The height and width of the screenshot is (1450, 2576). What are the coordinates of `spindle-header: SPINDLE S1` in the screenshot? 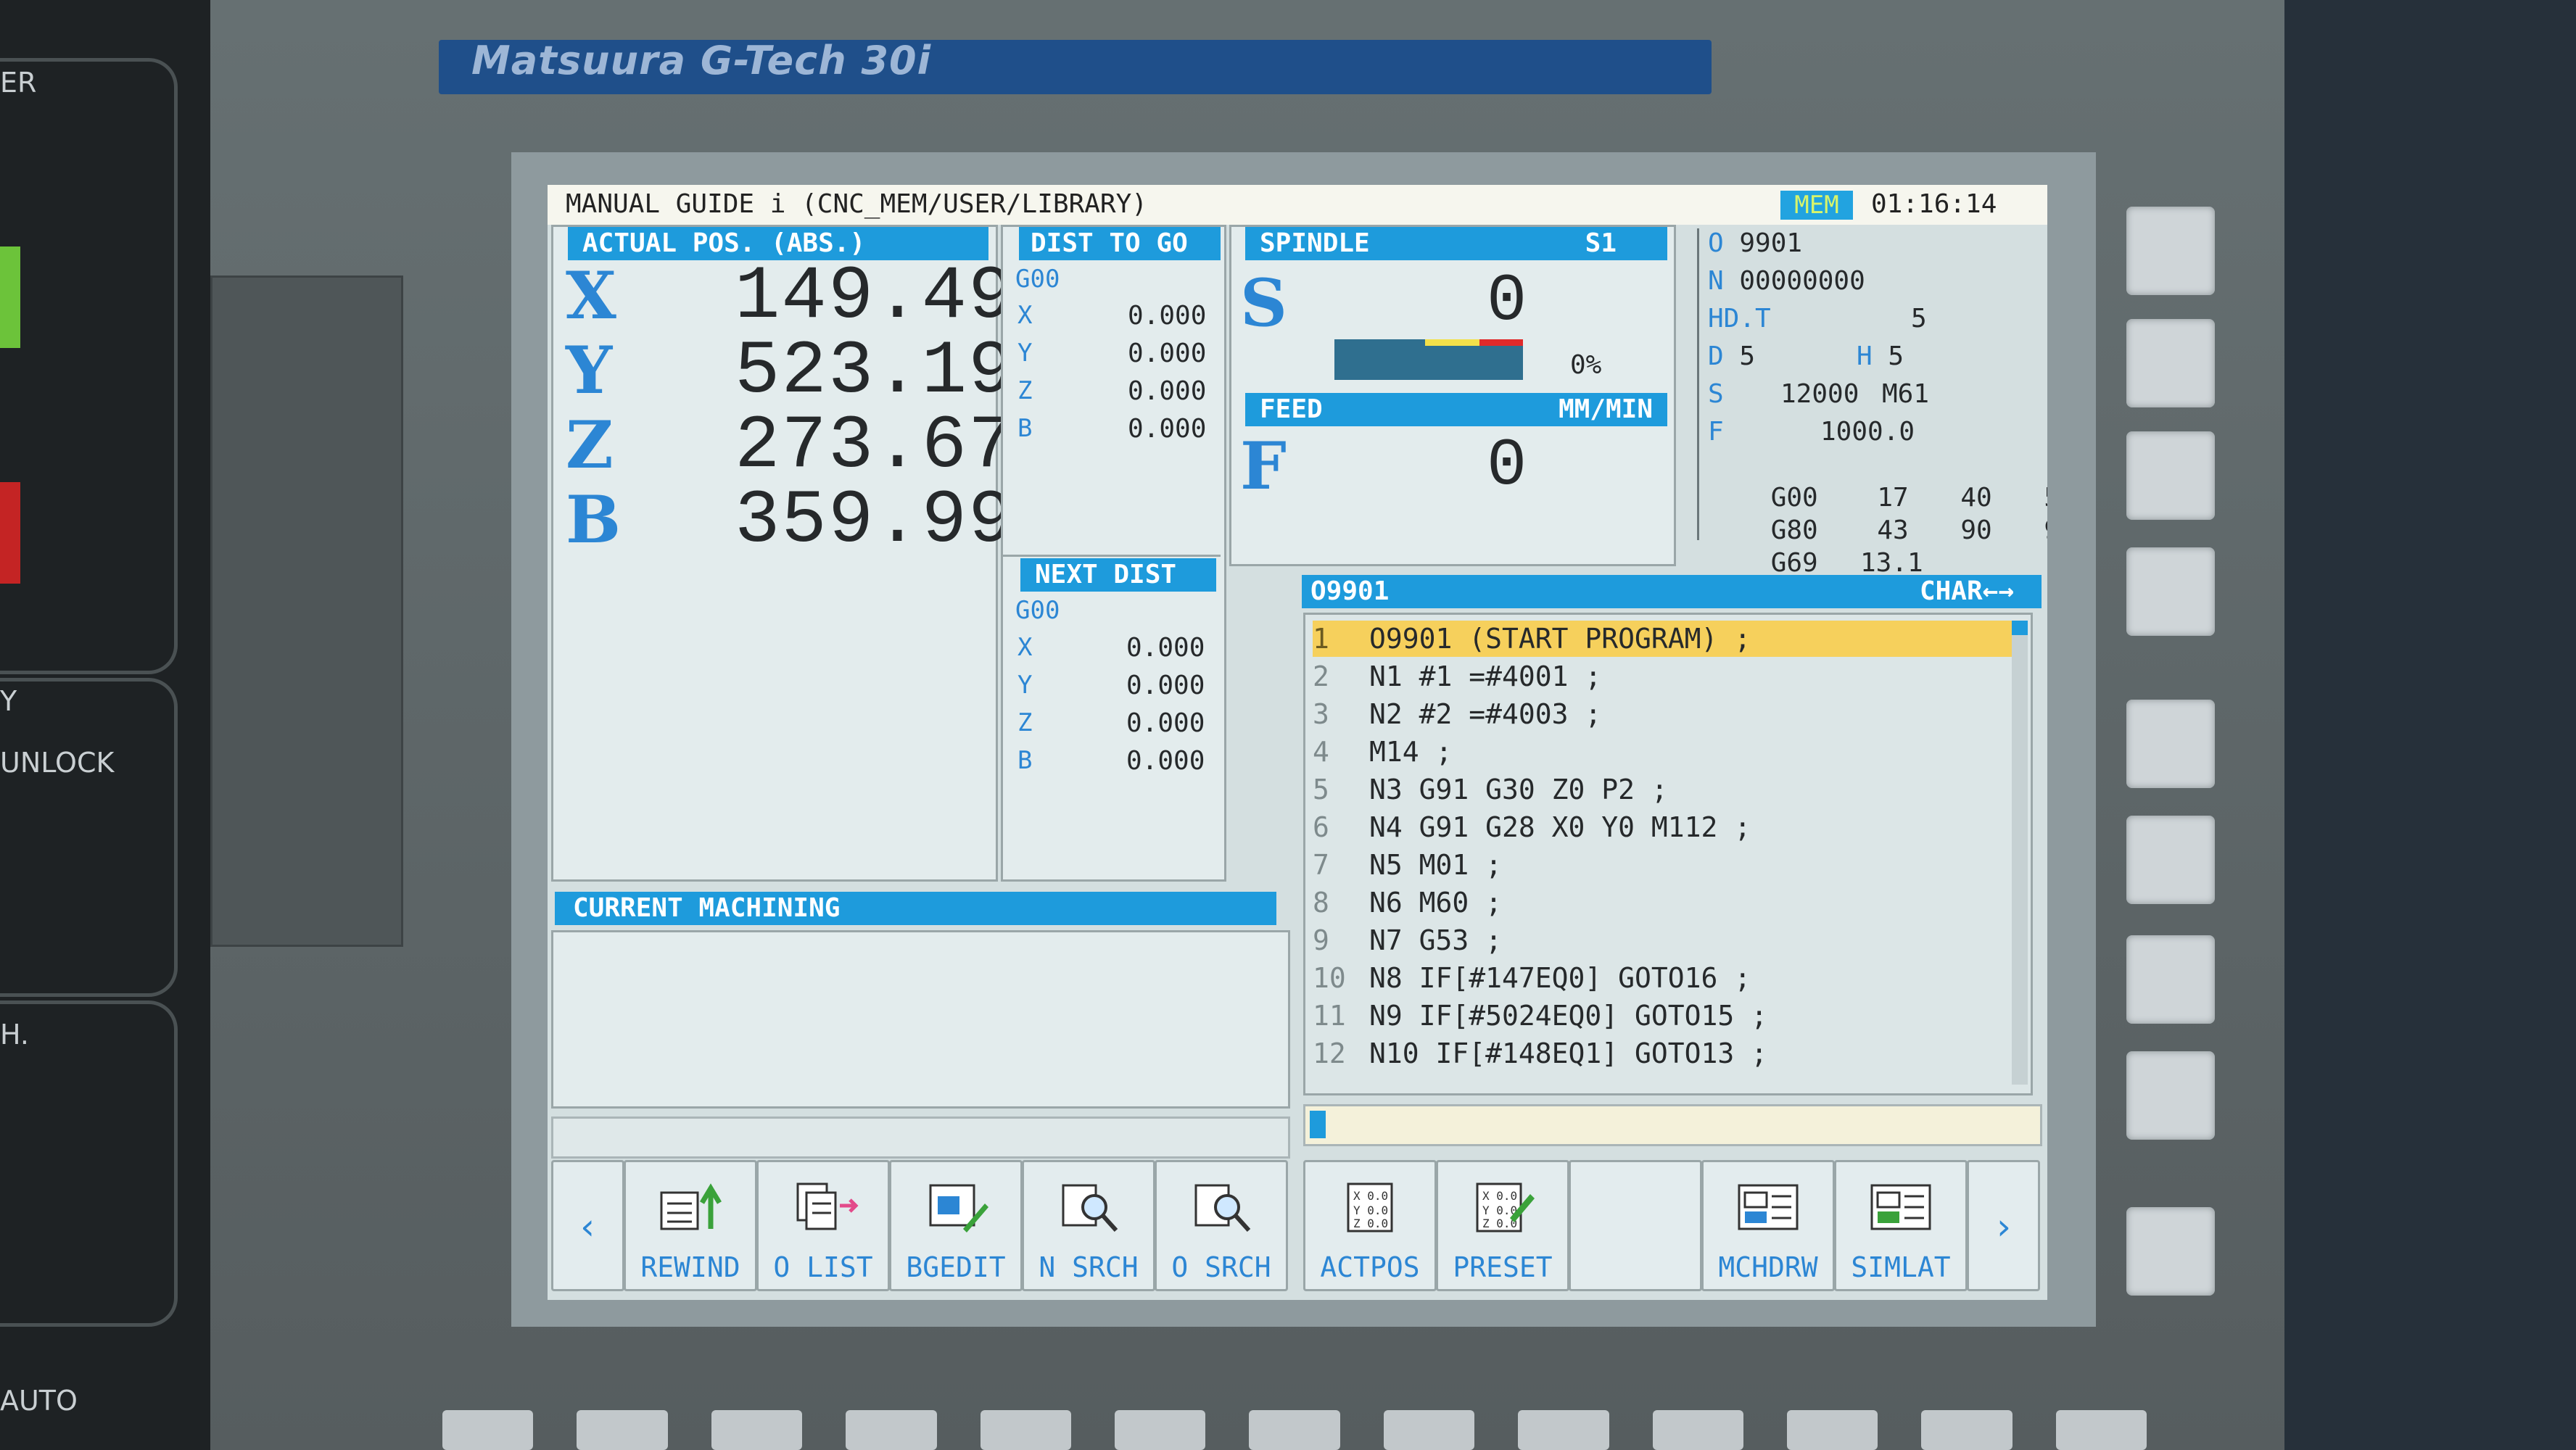 It's located at (1456, 243).